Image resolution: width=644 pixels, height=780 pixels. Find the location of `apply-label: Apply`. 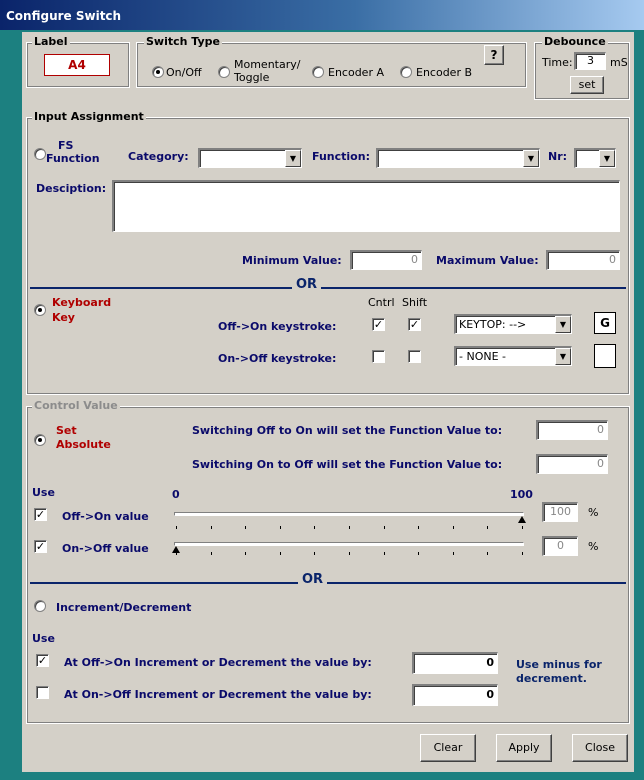

apply-label: Apply is located at coordinates (524, 747).